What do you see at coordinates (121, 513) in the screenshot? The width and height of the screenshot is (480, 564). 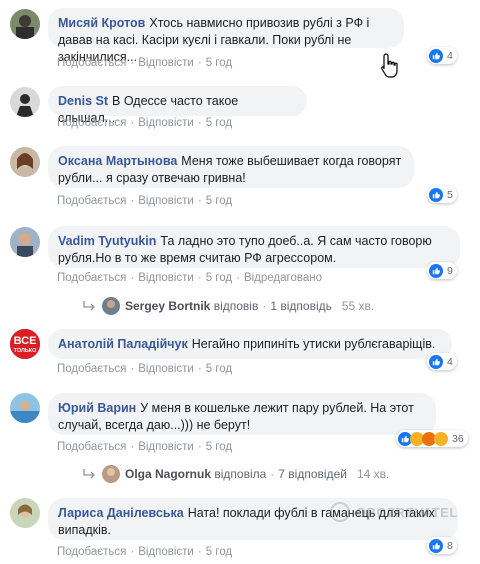 I see `comment-author: Лариса Данілевська` at bounding box center [121, 513].